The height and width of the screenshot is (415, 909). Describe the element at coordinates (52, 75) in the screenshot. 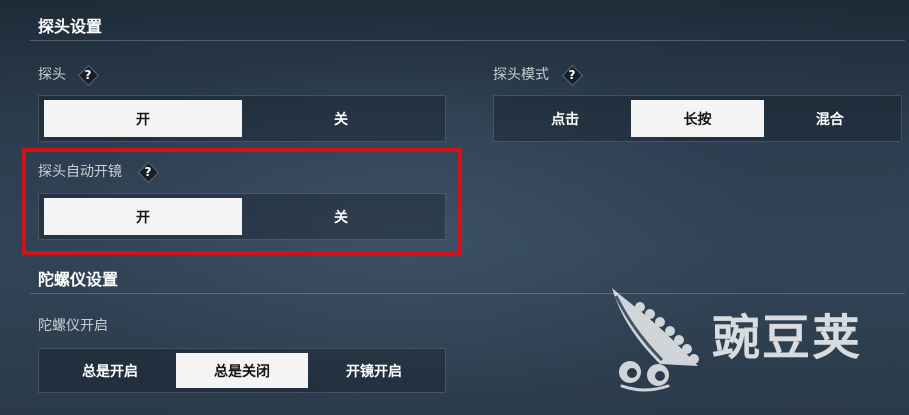

I see `probe-label: 探头` at that location.